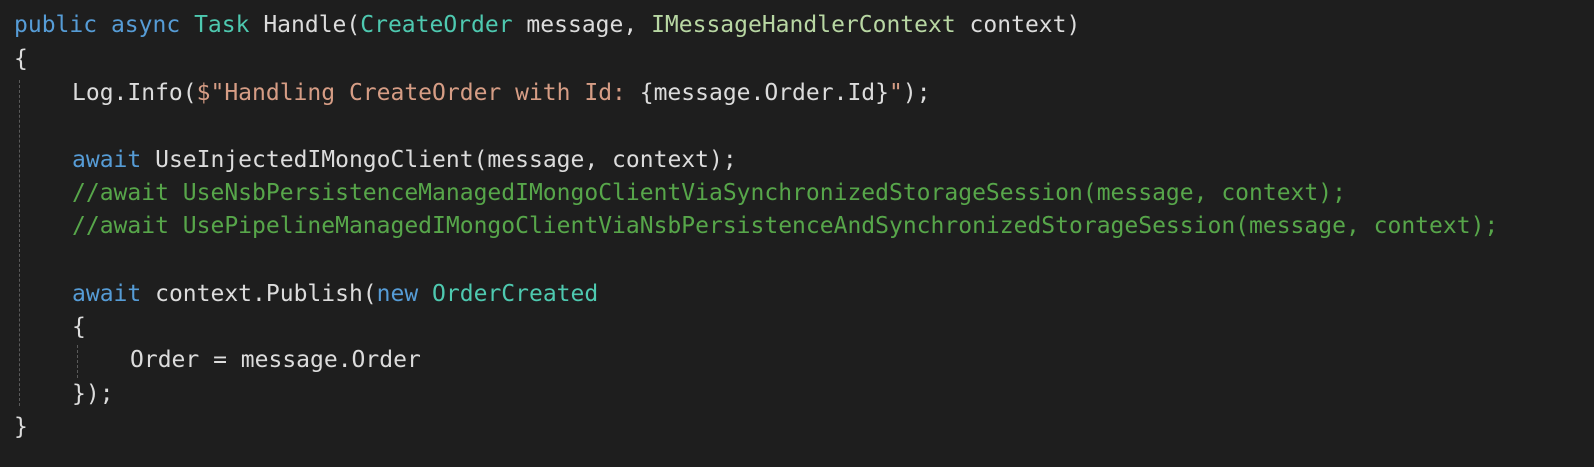 The height and width of the screenshot is (467, 1594). I want to click on code-line-12: });, so click(93, 394).